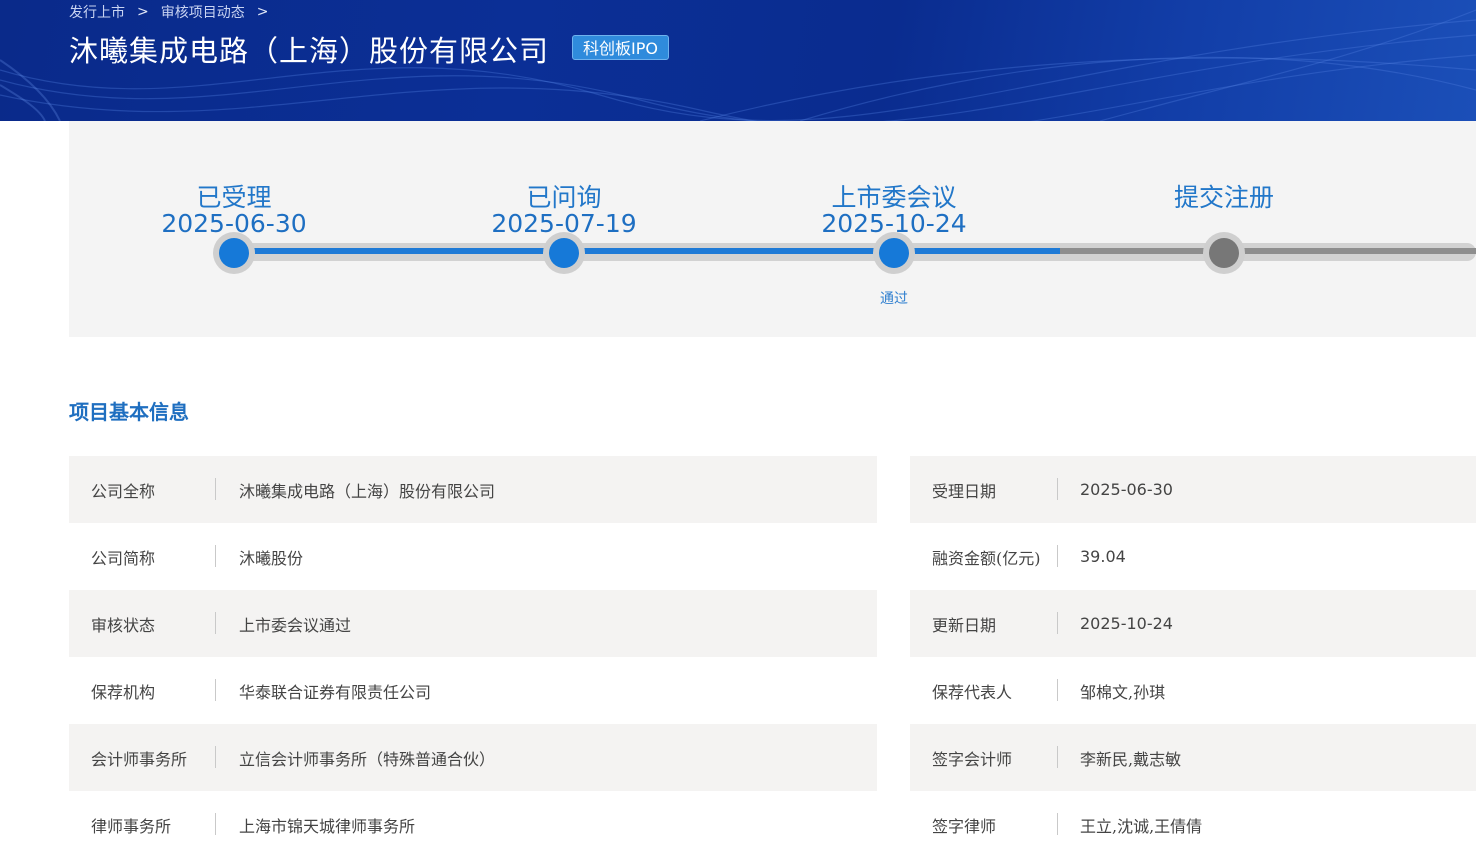 The height and width of the screenshot is (855, 1476). Describe the element at coordinates (1193, 757) in the screenshot. I see `info-row: 签字会计师 李新民,戴志敏` at that location.